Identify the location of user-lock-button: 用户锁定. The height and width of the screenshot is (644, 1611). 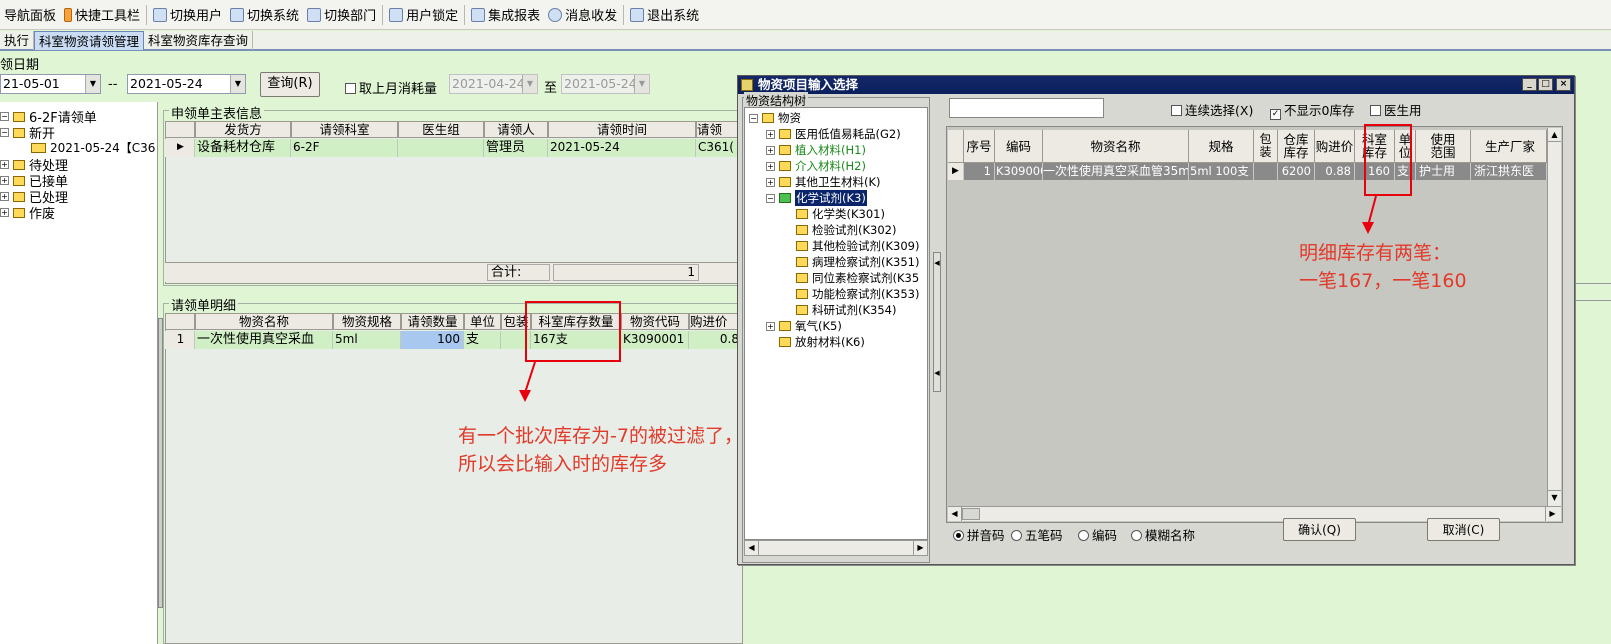
(423, 15).